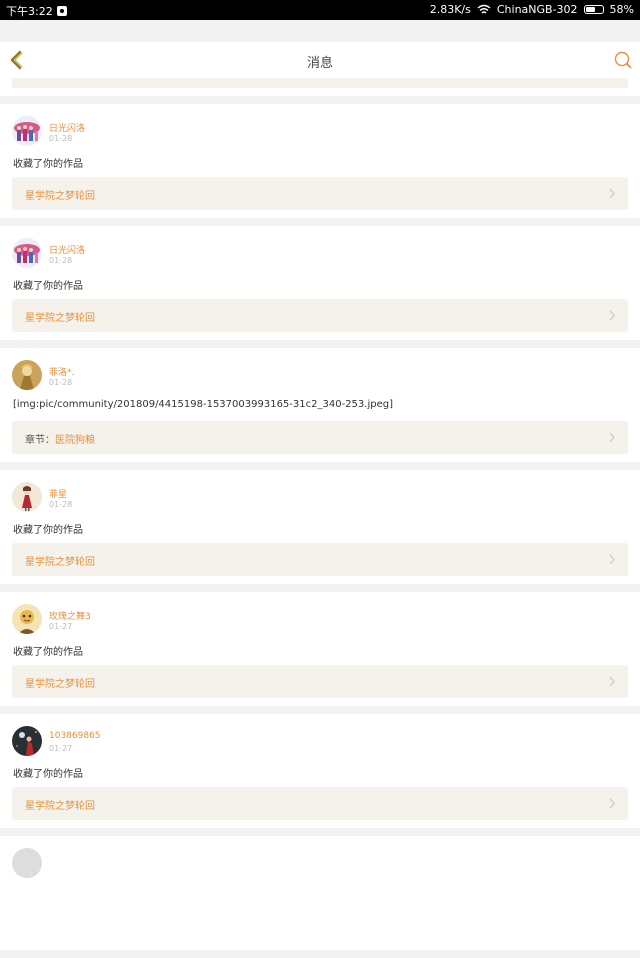  What do you see at coordinates (319, 63) in the screenshot?
I see `page-title: 消息` at bounding box center [319, 63].